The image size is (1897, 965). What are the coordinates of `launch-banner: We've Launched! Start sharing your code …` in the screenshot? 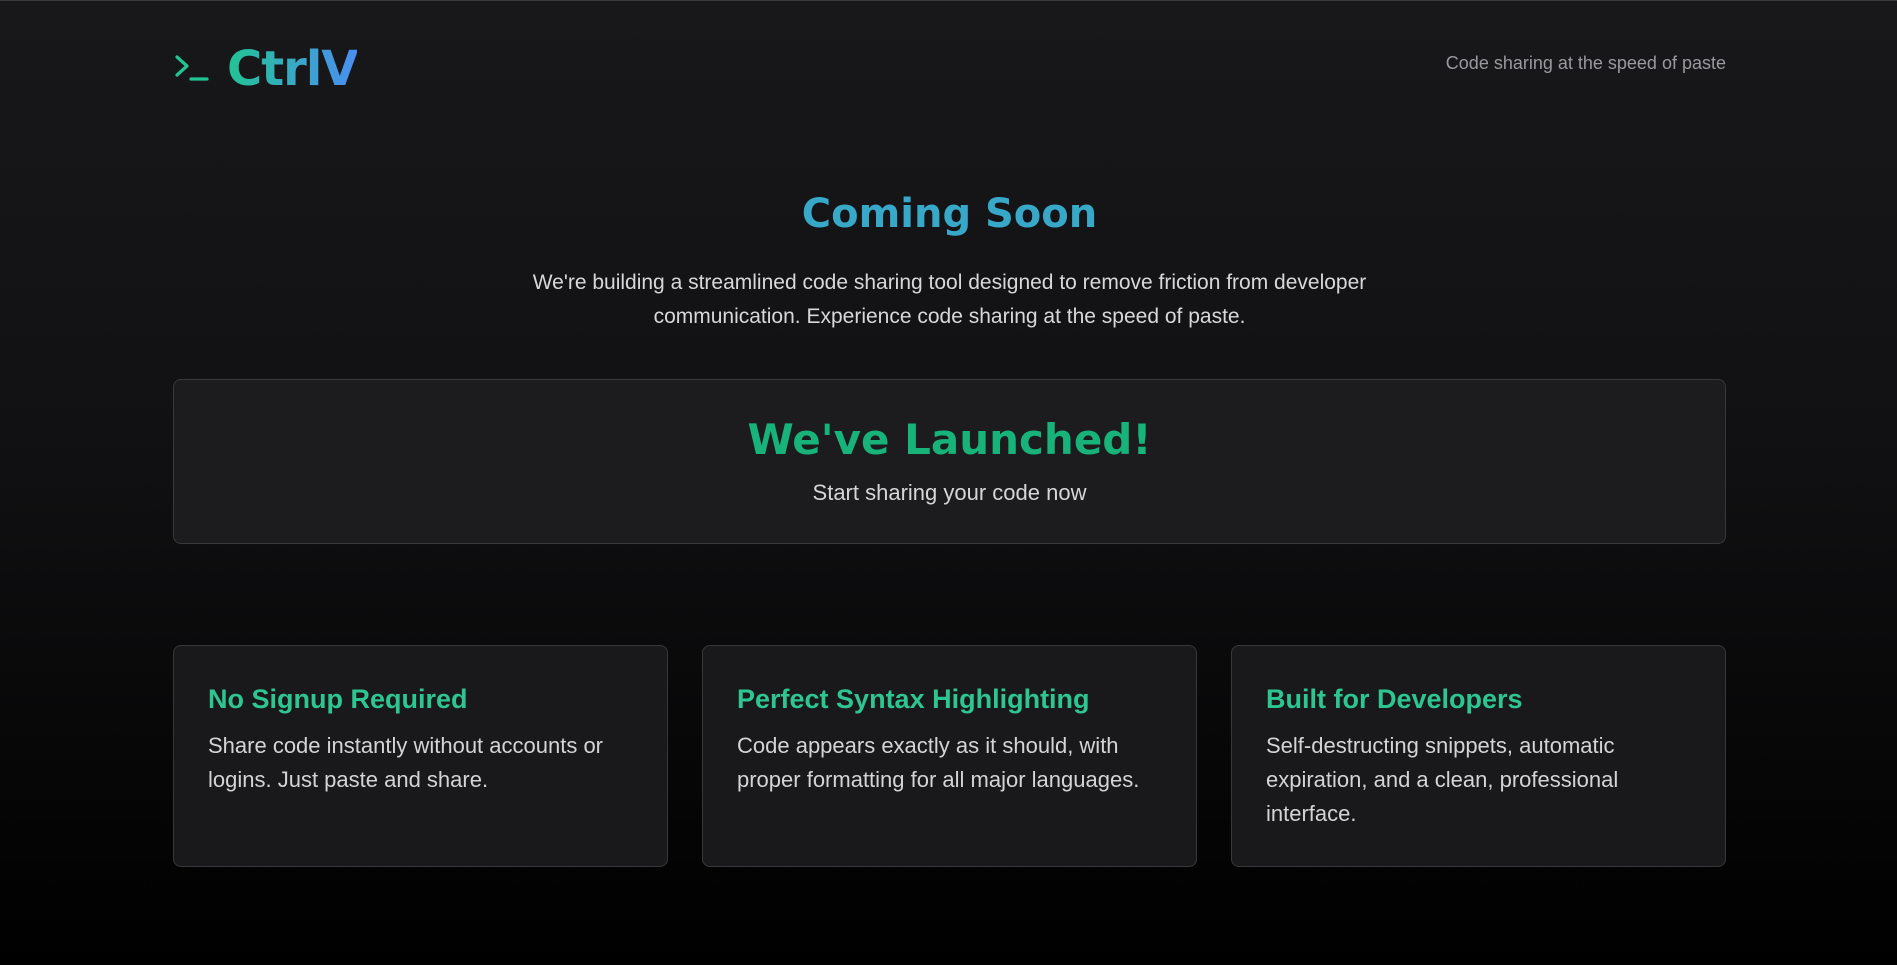 It's located at (949, 461).